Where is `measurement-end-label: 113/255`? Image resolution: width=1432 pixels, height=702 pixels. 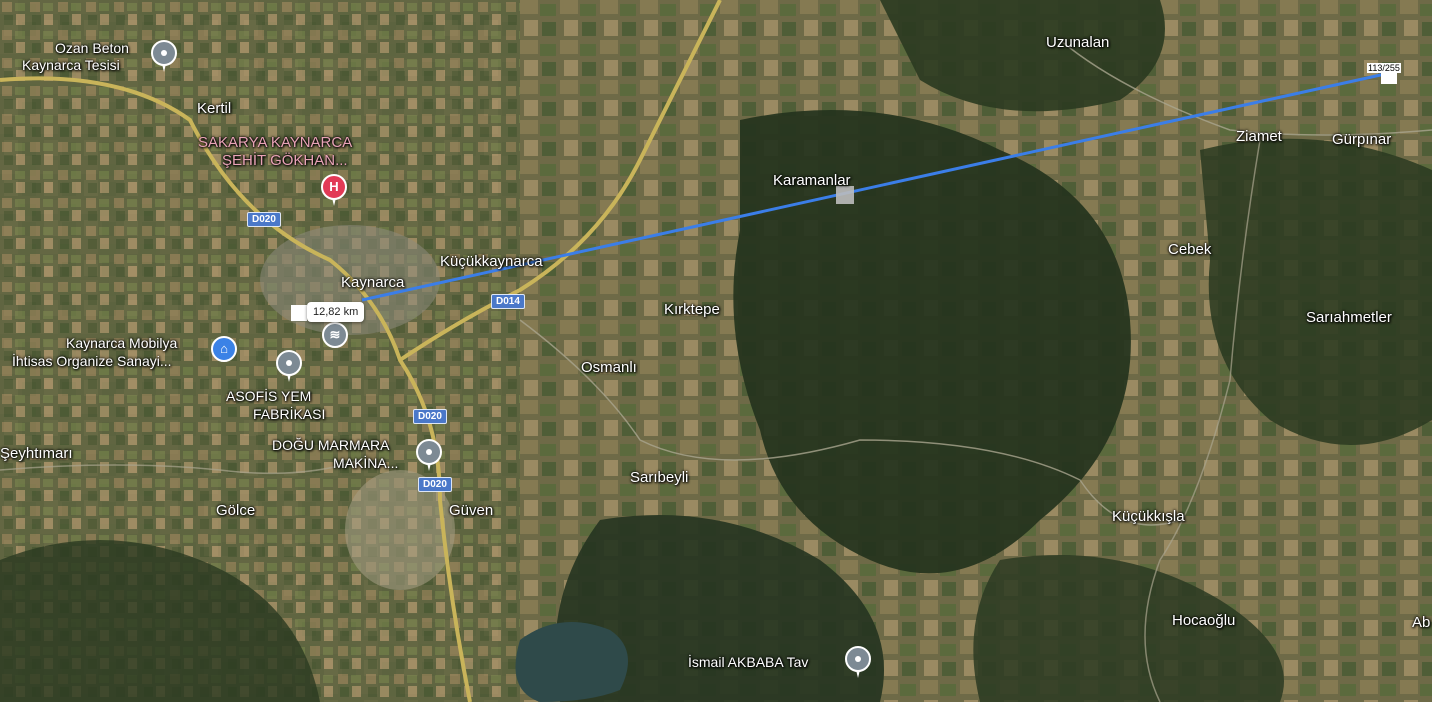 measurement-end-label: 113/255 is located at coordinates (1384, 68).